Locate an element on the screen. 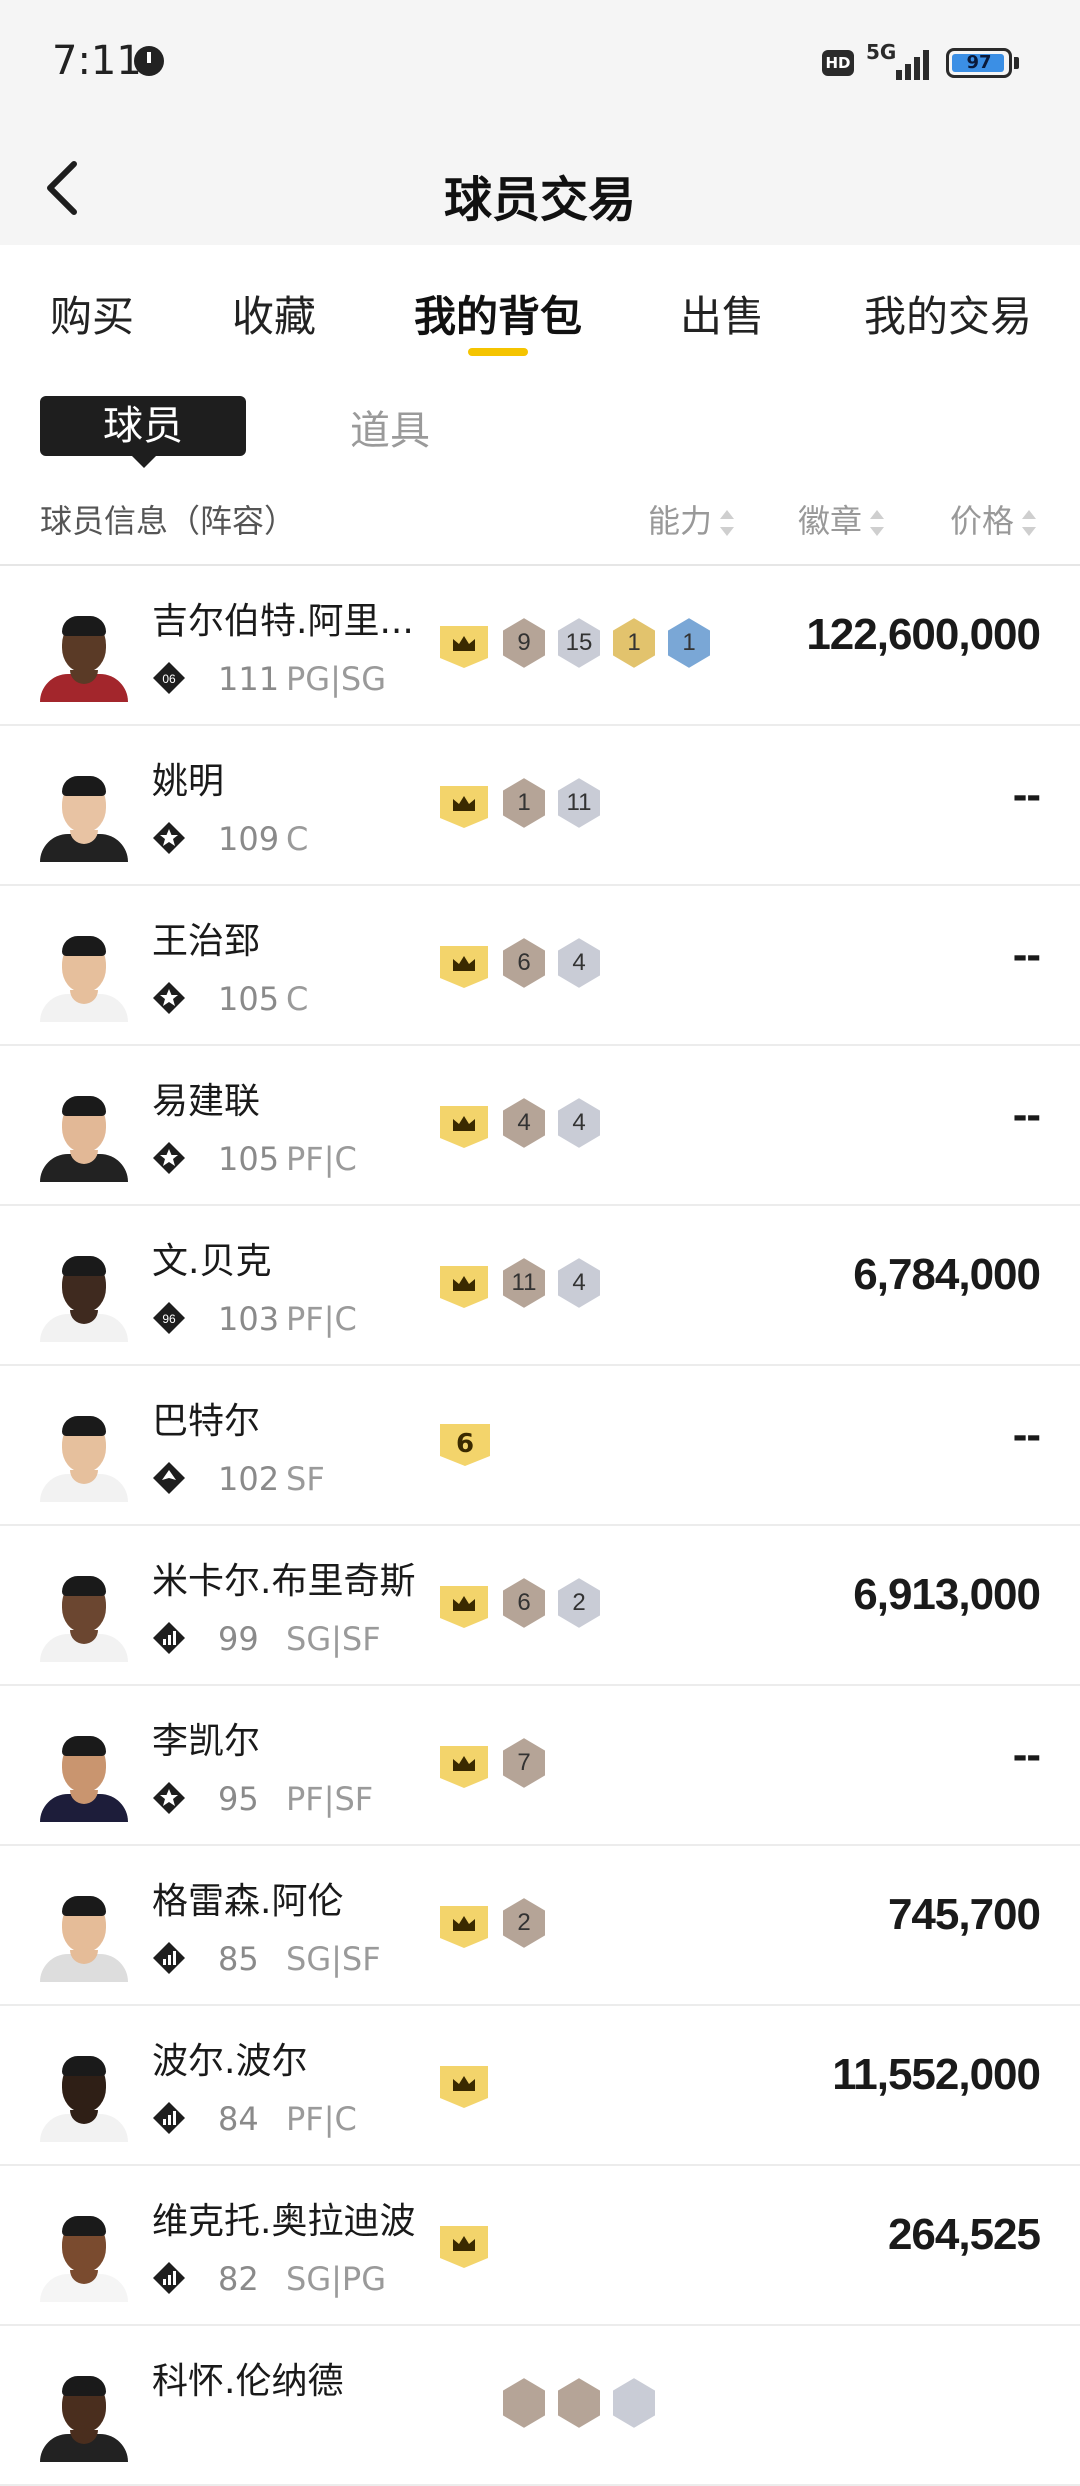  badge-count: 7 is located at coordinates (524, 1762).